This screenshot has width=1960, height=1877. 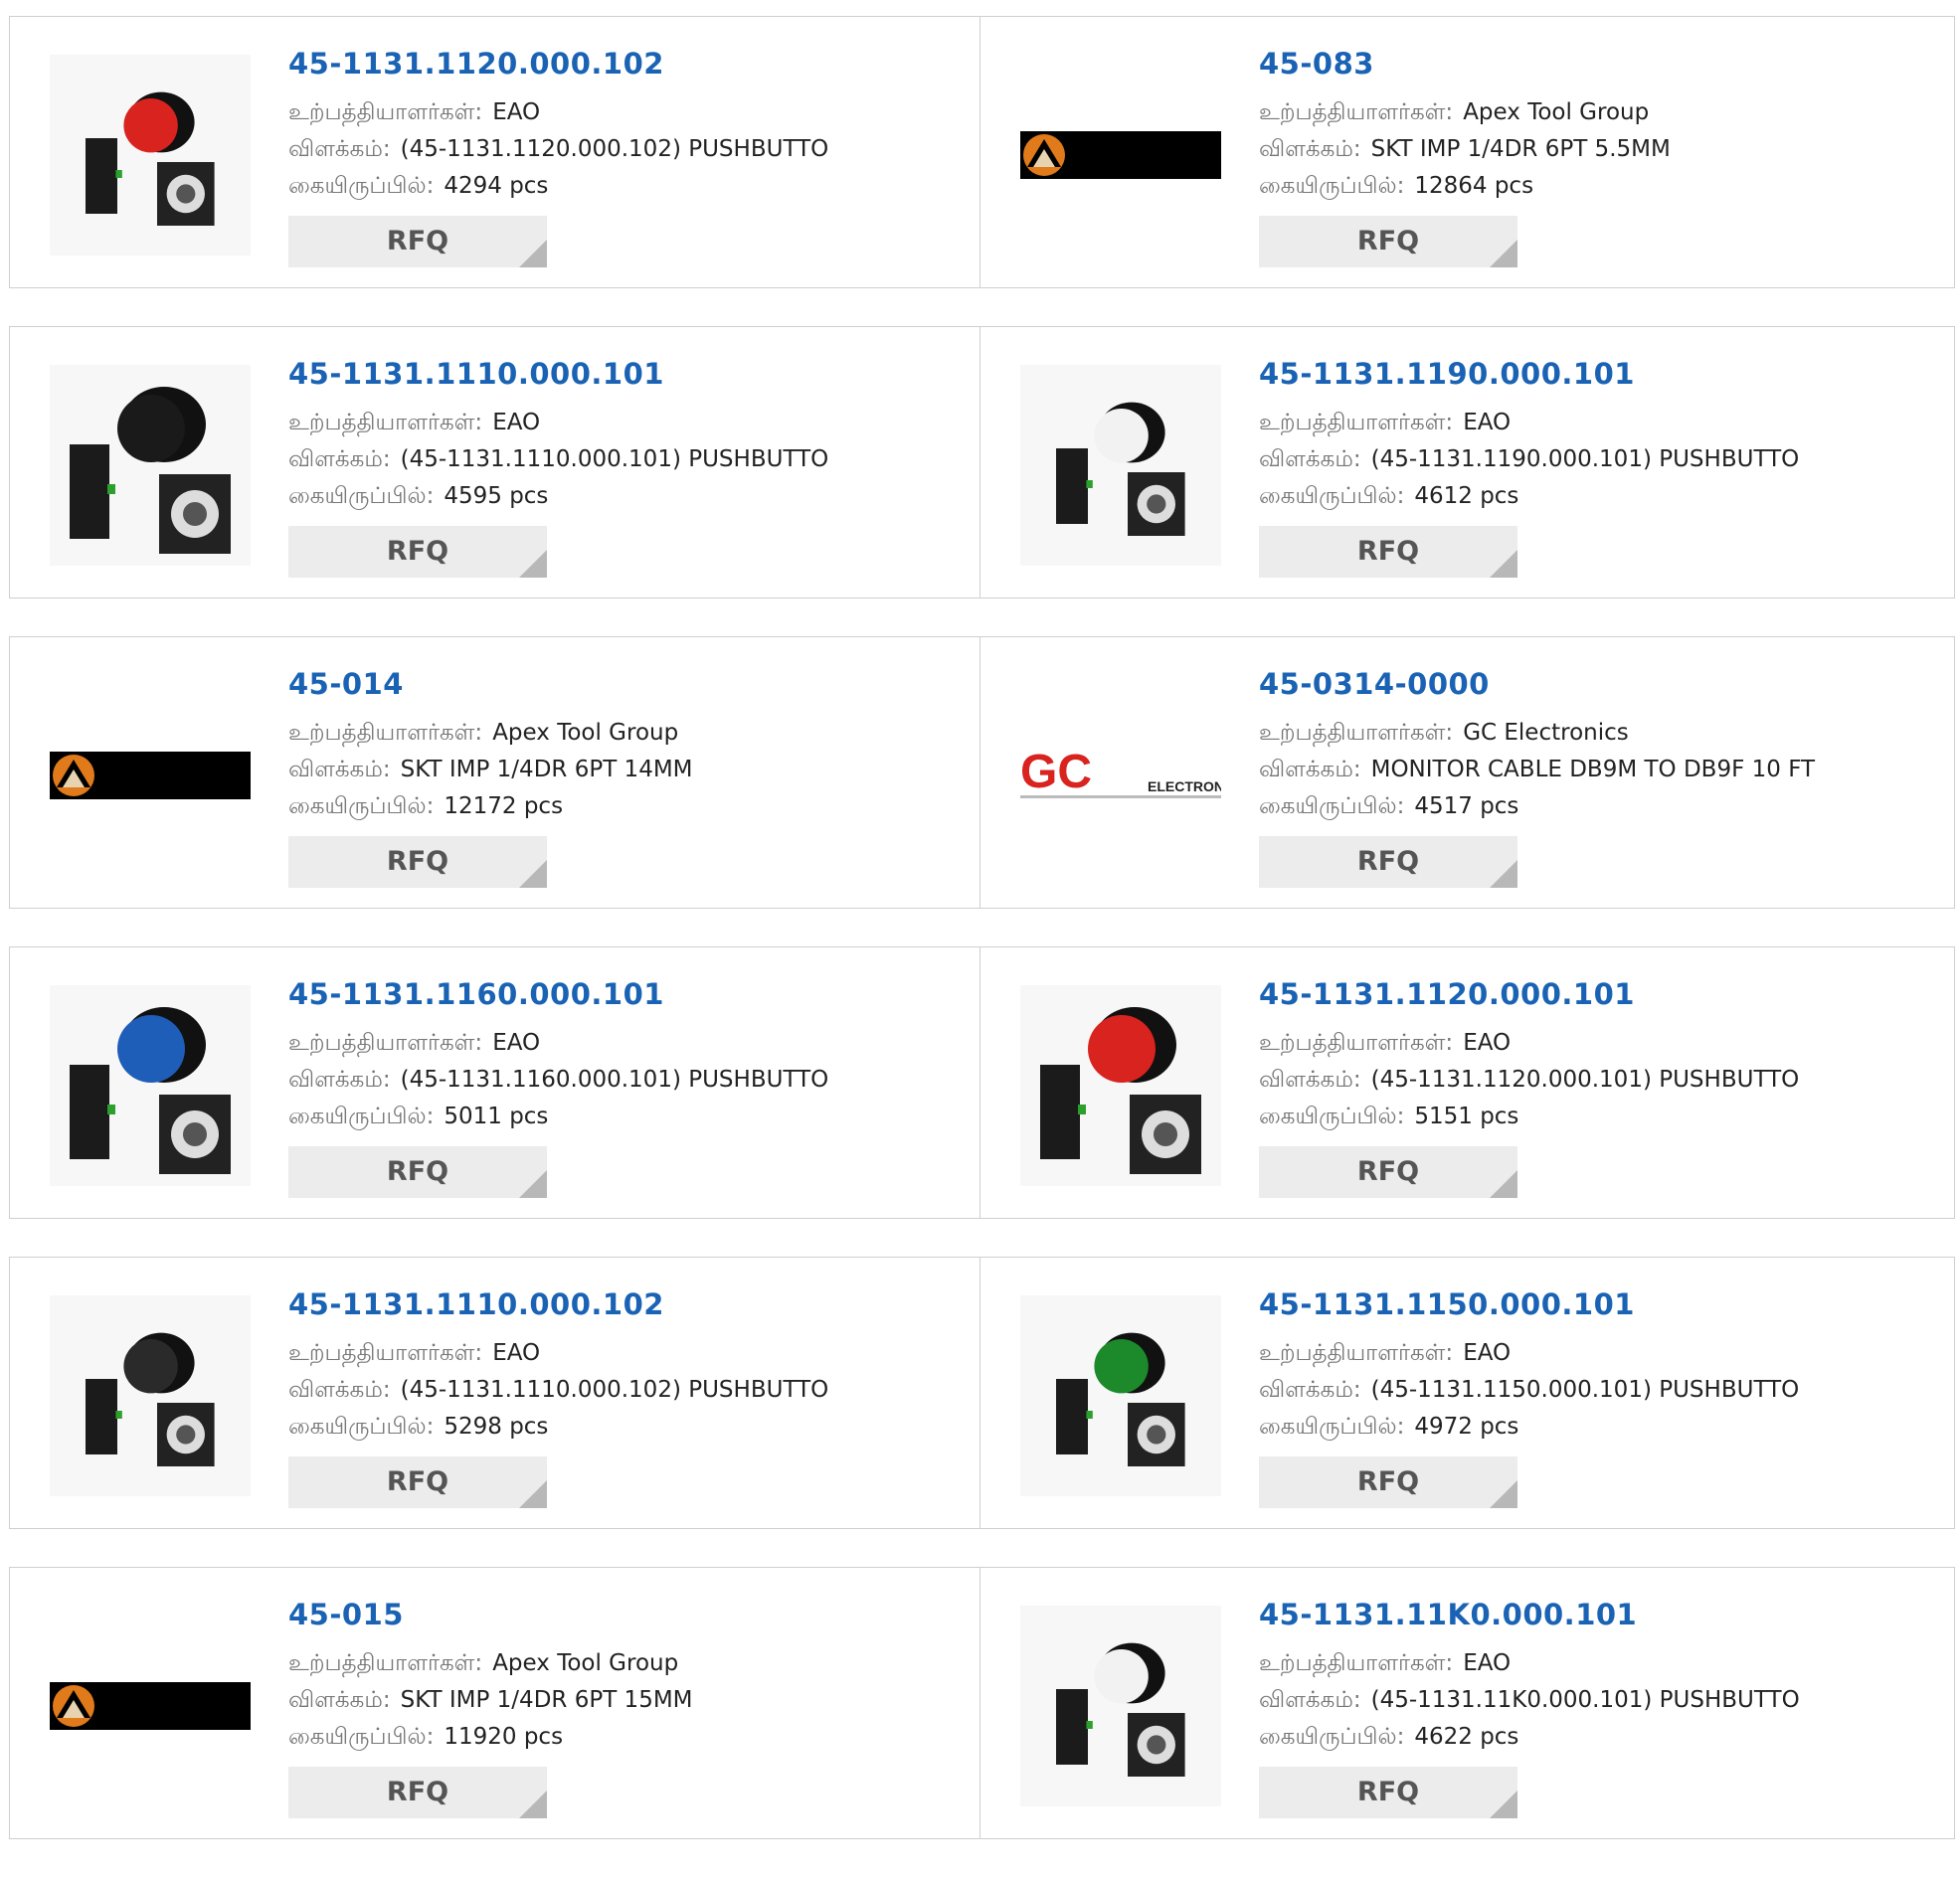 I want to click on part-number-link: 45-1131.1110.000.102, so click(x=558, y=1304).